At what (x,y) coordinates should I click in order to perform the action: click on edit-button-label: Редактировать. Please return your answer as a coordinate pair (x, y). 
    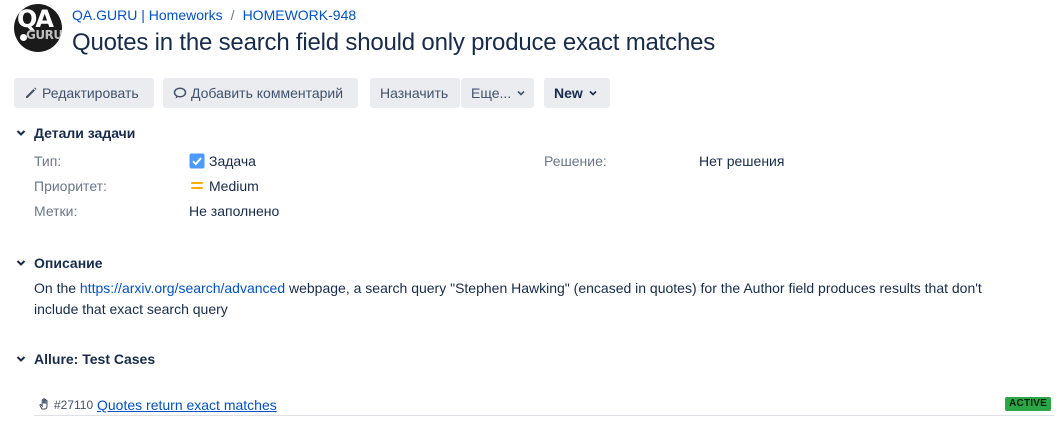
    Looking at the image, I should click on (90, 93).